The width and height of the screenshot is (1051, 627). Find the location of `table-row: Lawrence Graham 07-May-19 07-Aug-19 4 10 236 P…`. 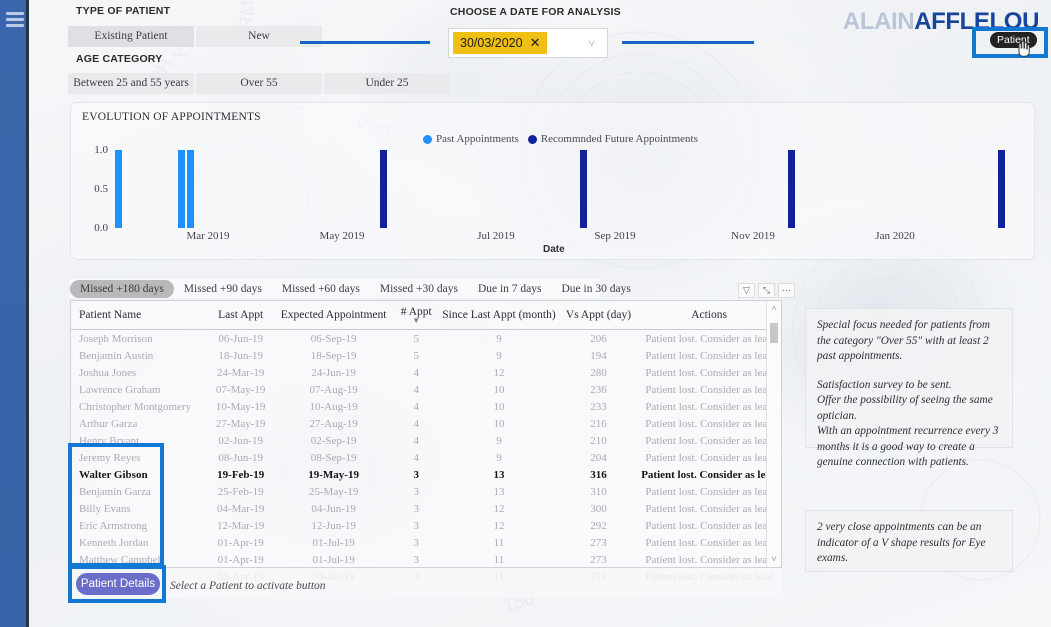

table-row: Lawrence Graham 07-May-19 07-Aug-19 4 10 236 P… is located at coordinates (426, 389).